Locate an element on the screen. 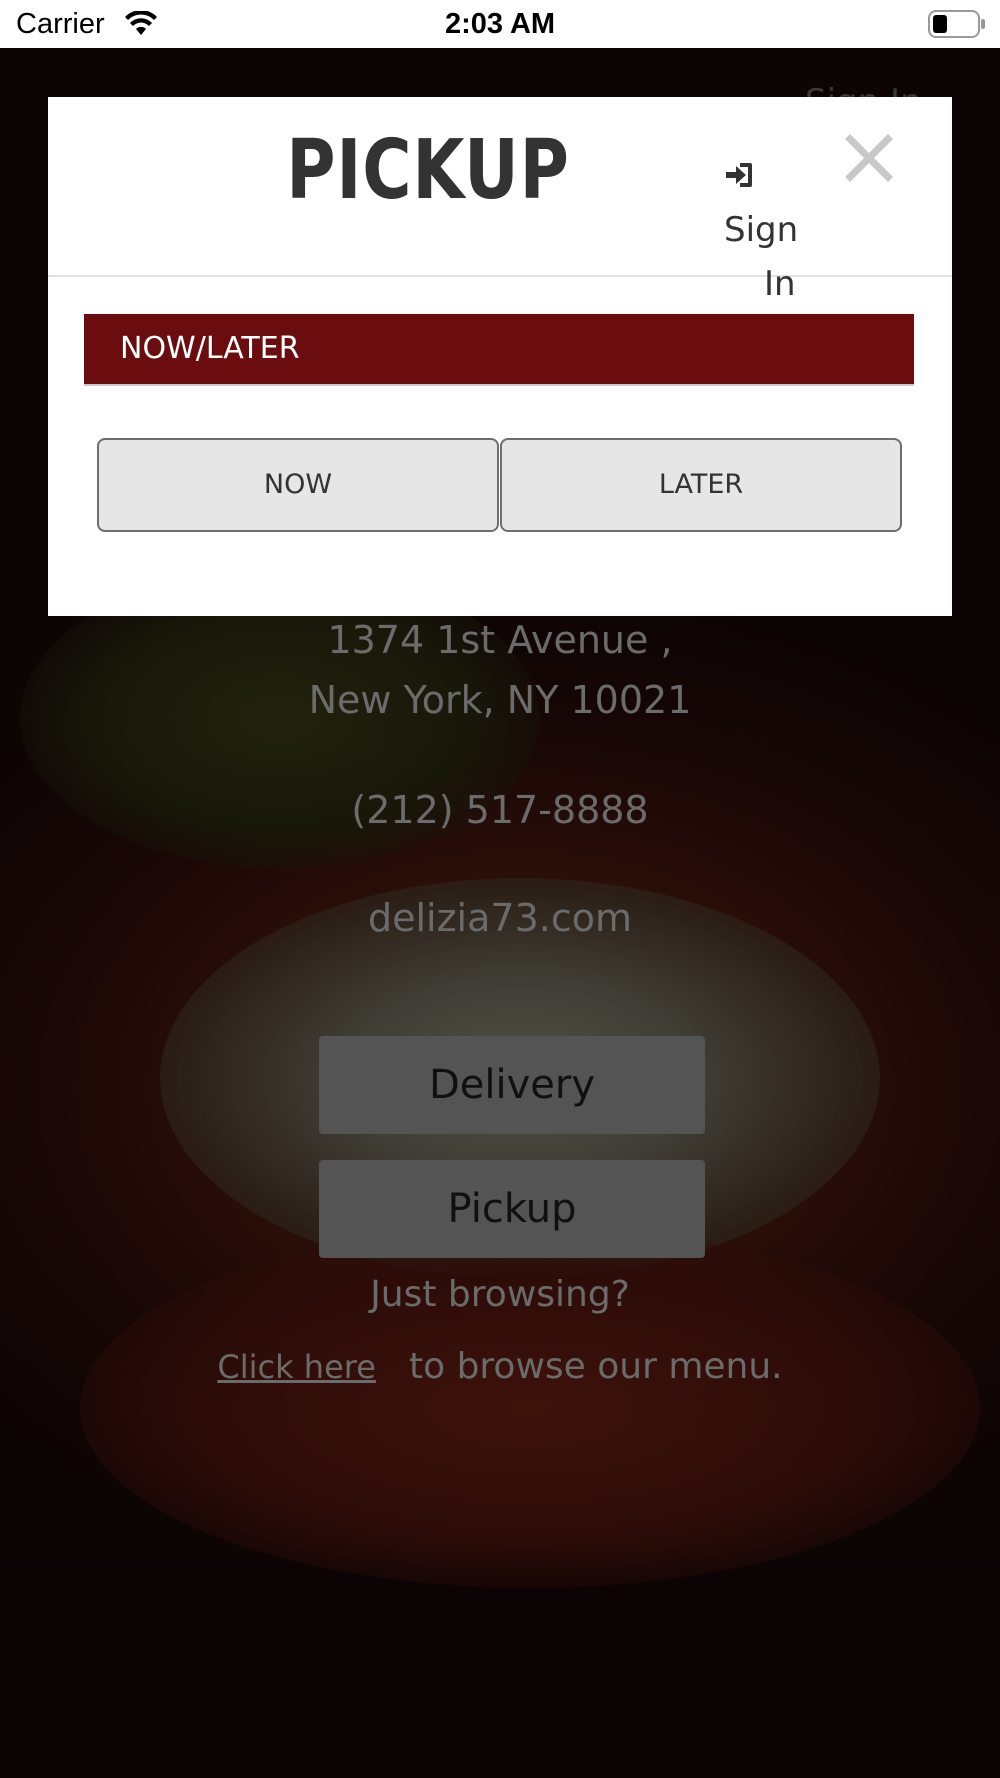 The width and height of the screenshot is (1000, 1778). status-bar: Carrier 2:03 AM is located at coordinates (500, 24).